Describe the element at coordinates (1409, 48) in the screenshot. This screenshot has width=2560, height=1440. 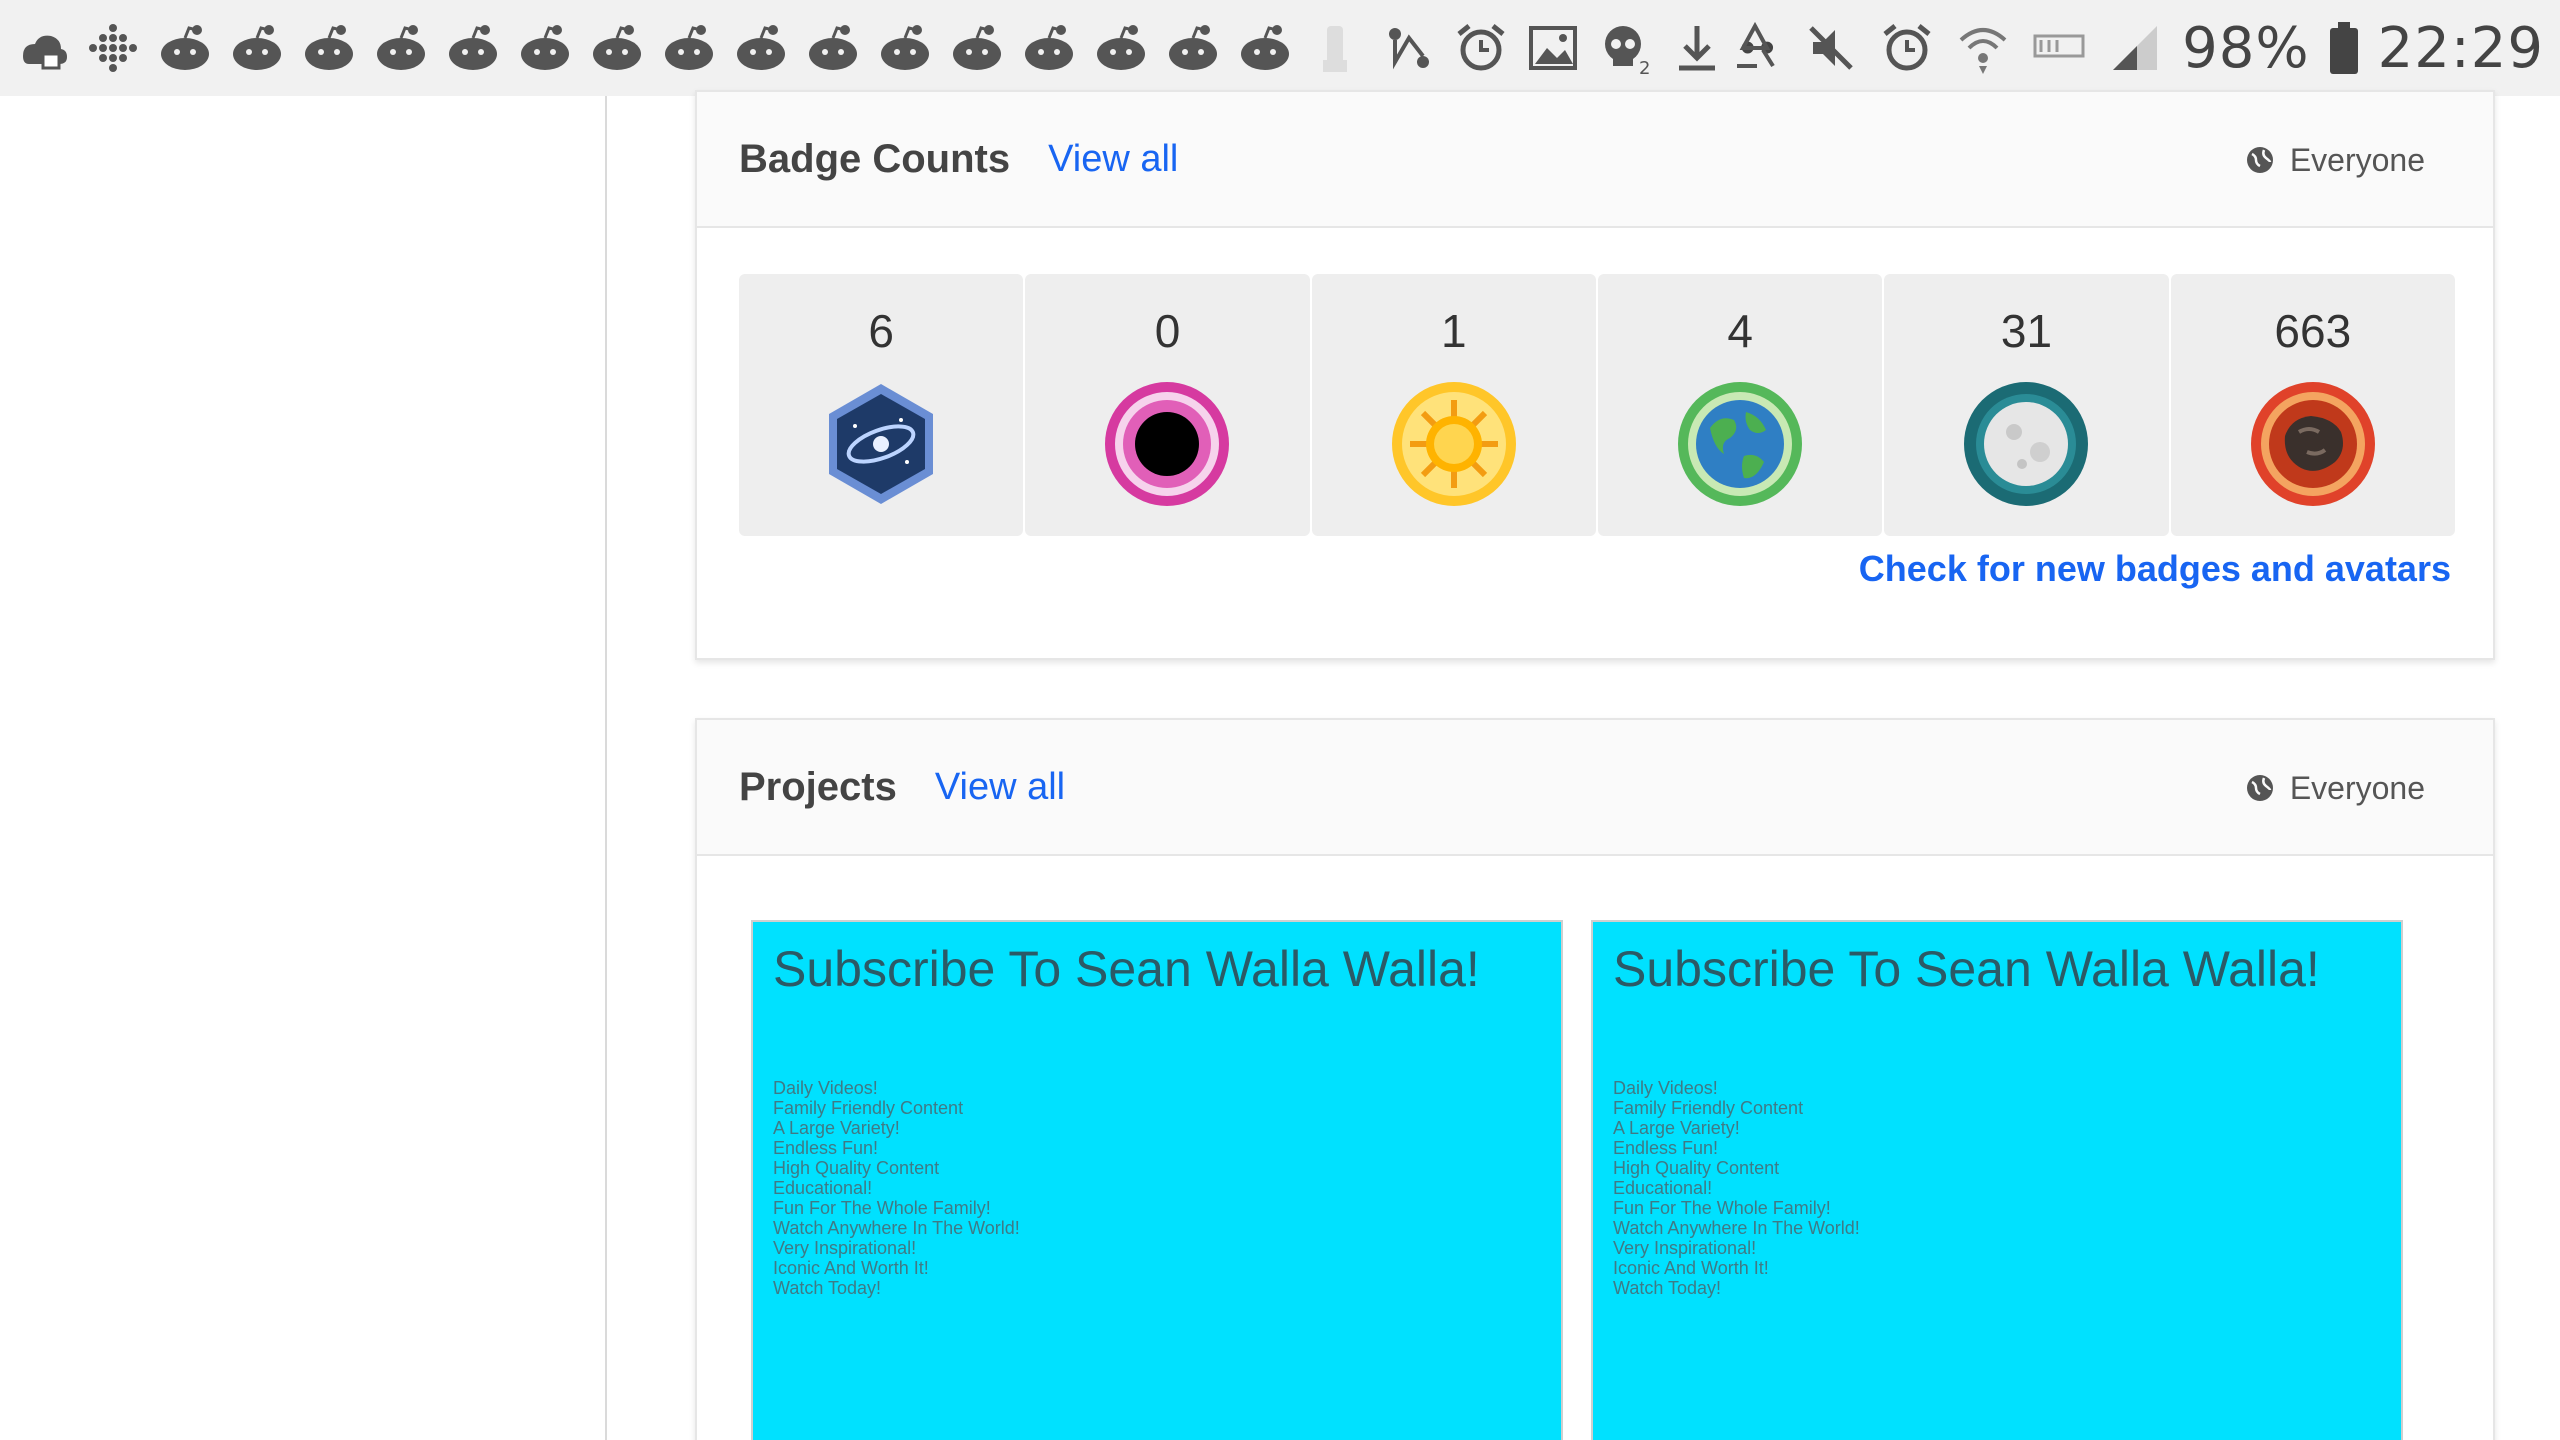
I see `route-icon` at that location.